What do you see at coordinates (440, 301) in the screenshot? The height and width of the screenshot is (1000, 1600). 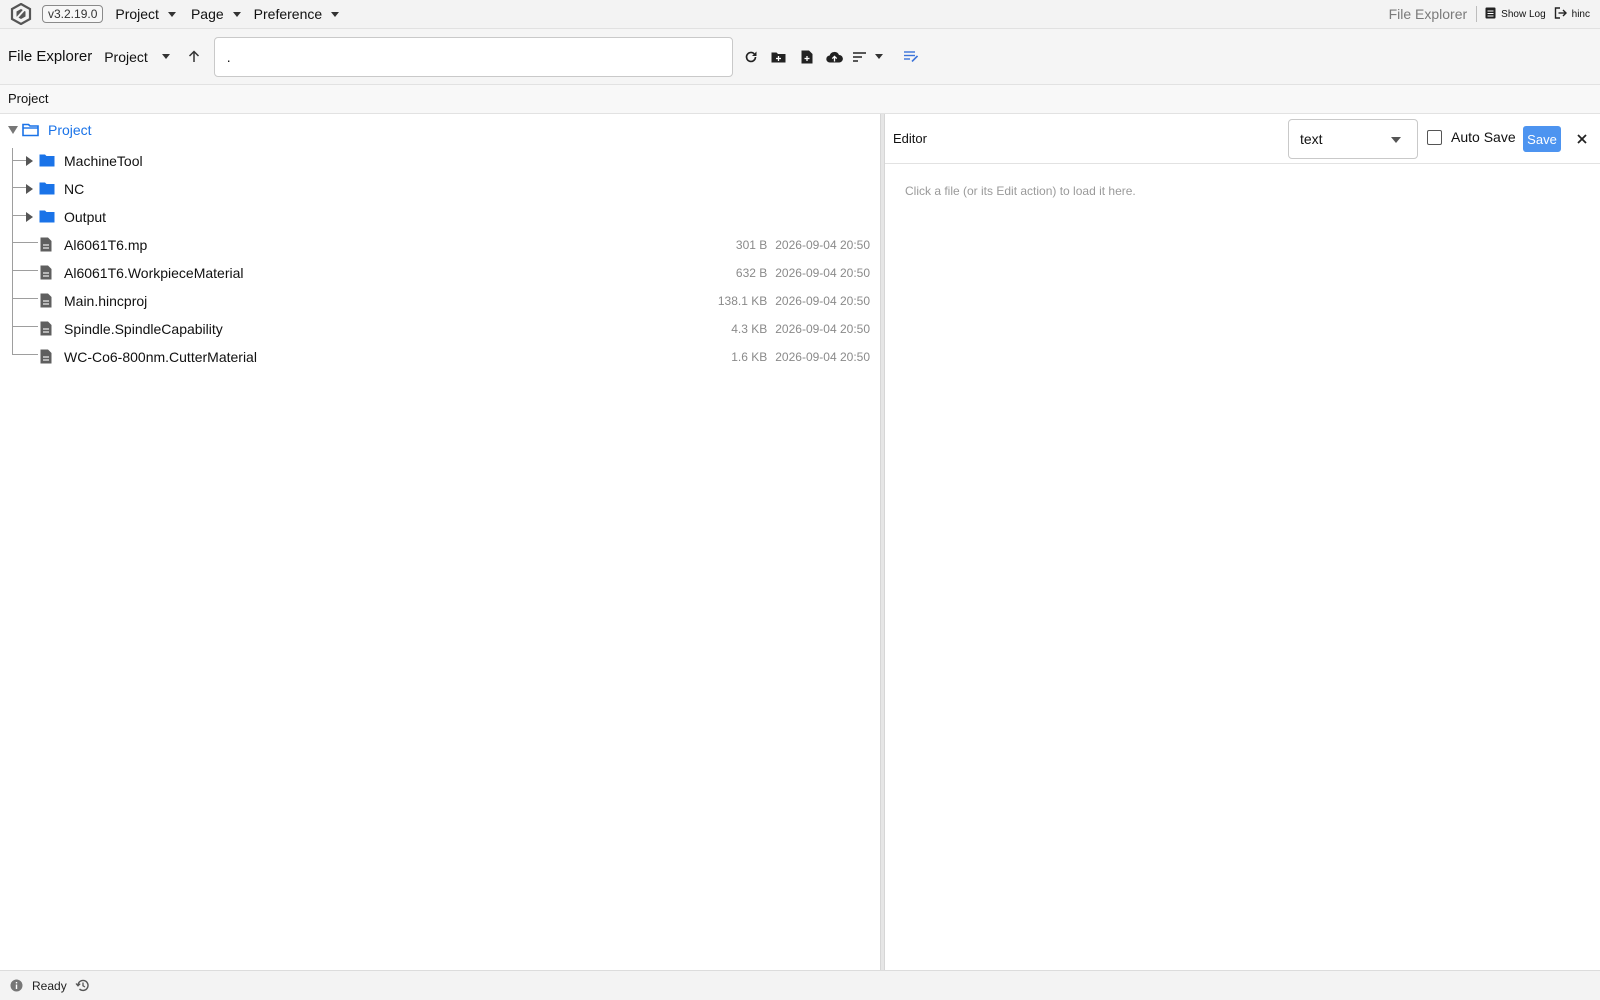 I see `tree-file: Main.hincproj 138.1 KB 2026-09-04 20:50` at bounding box center [440, 301].